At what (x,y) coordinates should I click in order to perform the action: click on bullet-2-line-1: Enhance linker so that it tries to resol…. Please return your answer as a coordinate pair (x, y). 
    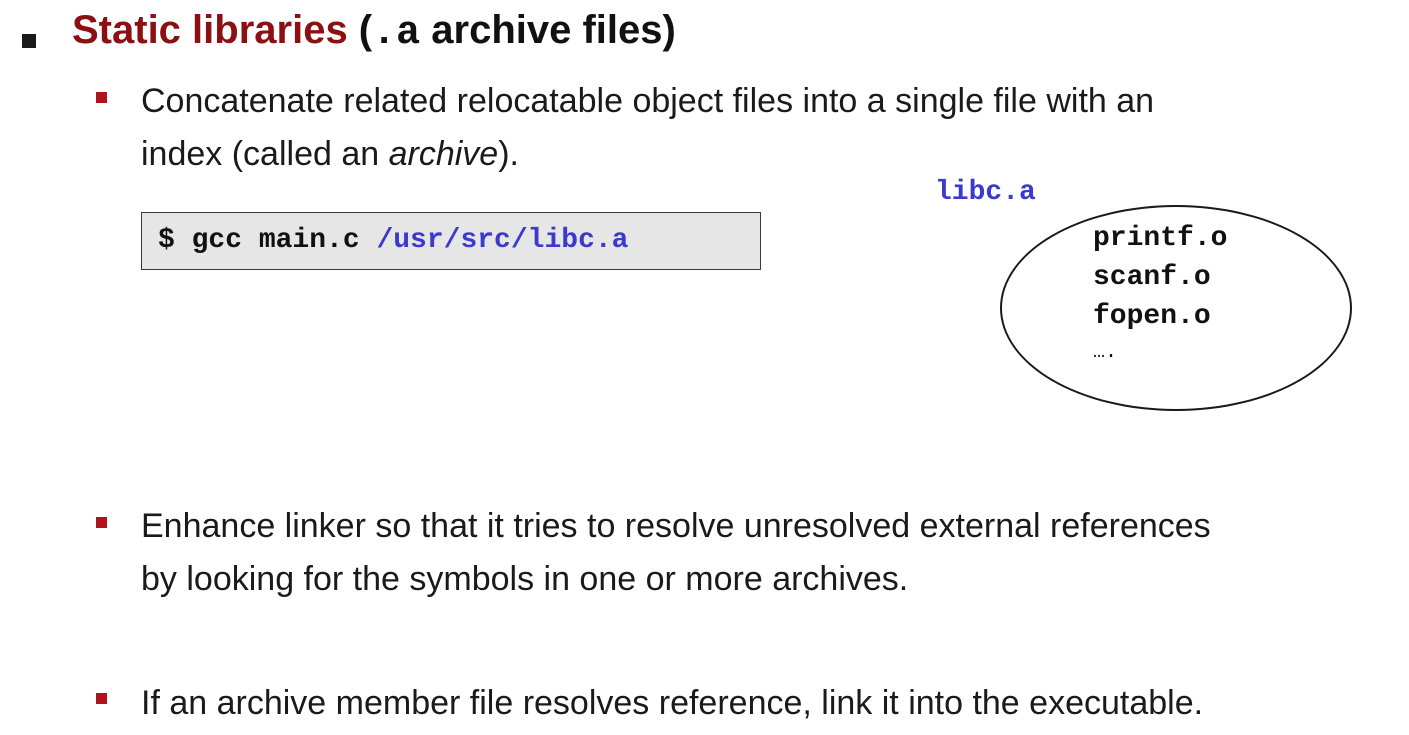
    Looking at the image, I should click on (676, 526).